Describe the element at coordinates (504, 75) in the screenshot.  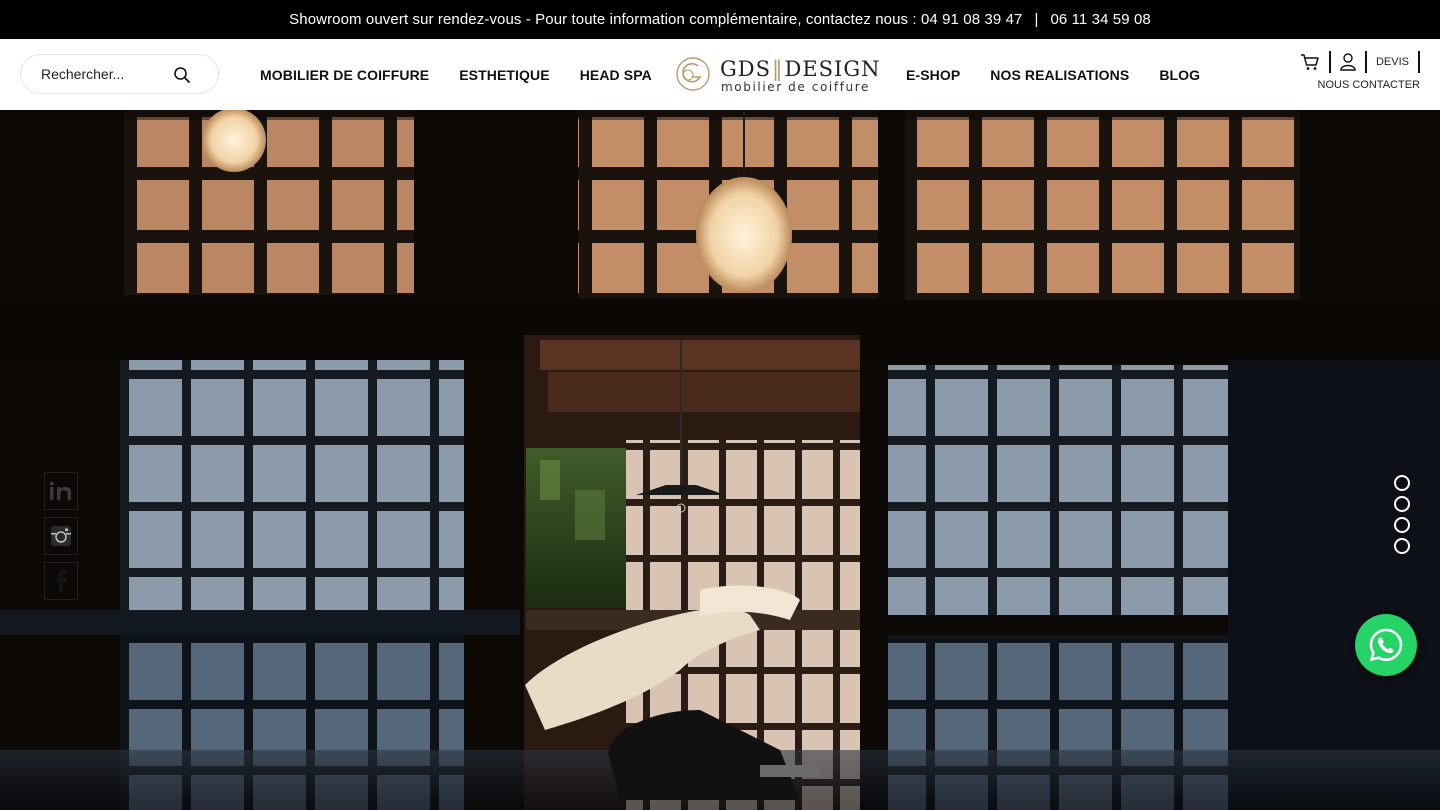
I see `nav-esthetique: ESTHETIQUE` at that location.